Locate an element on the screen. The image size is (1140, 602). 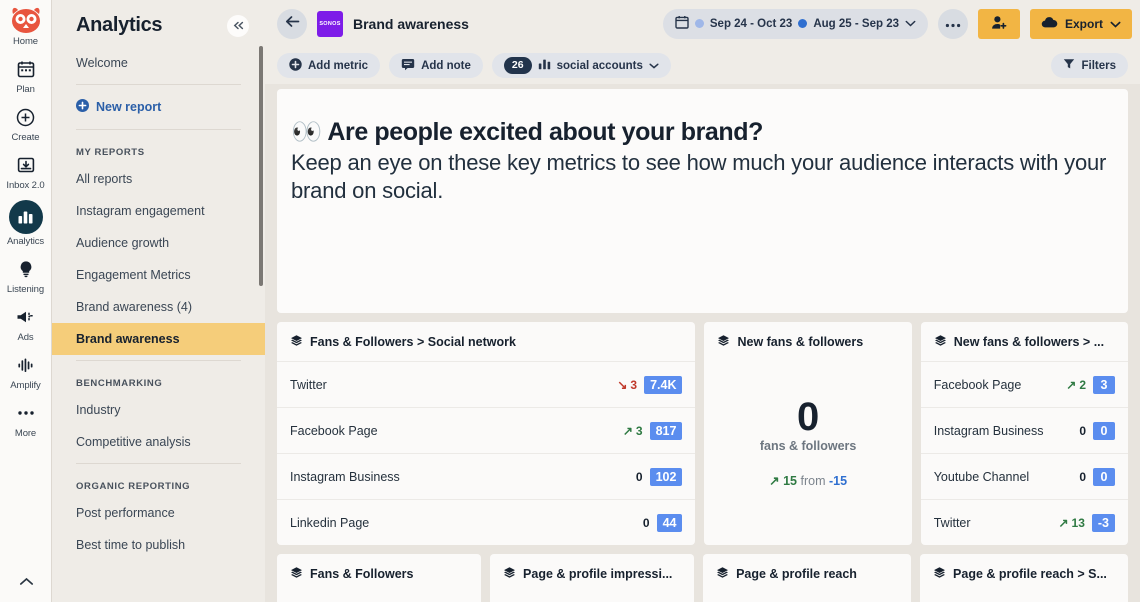
metric-value-badge: -3 is located at coordinates (1103, 522).